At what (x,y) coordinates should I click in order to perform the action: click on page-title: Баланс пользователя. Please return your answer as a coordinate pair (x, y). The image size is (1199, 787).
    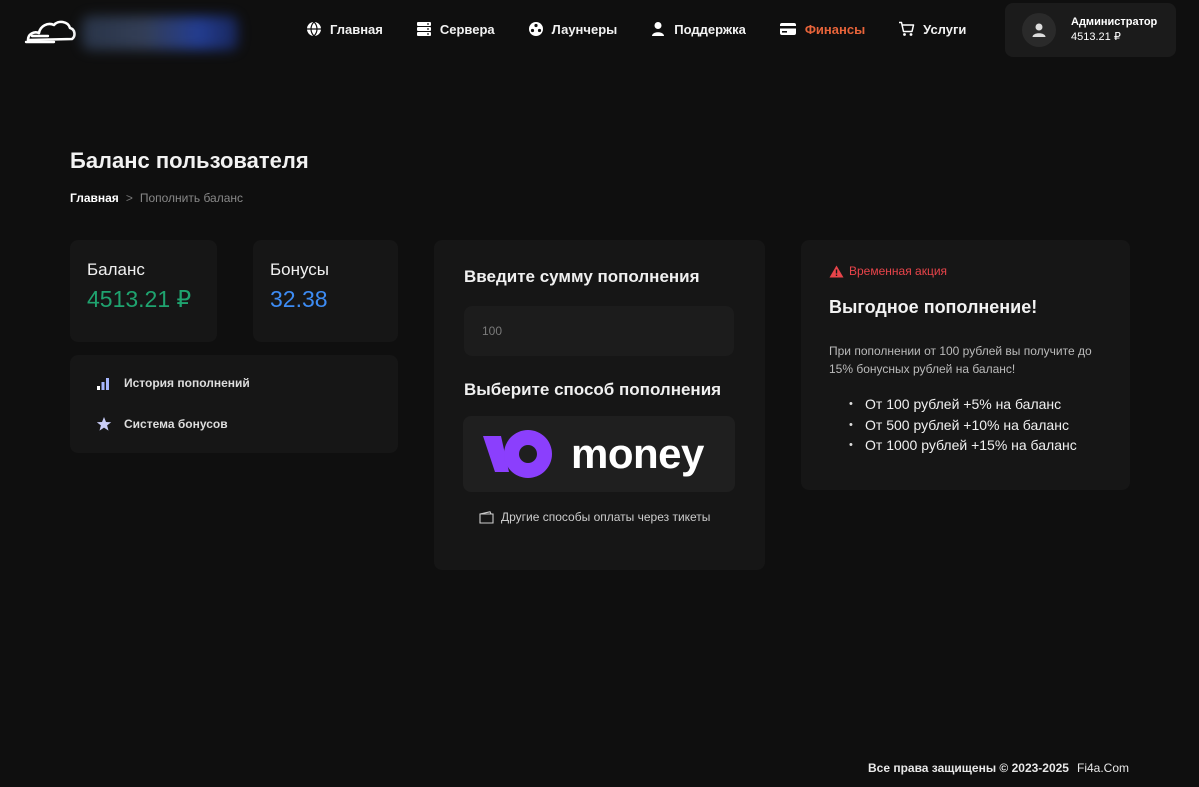
    Looking at the image, I should click on (189, 160).